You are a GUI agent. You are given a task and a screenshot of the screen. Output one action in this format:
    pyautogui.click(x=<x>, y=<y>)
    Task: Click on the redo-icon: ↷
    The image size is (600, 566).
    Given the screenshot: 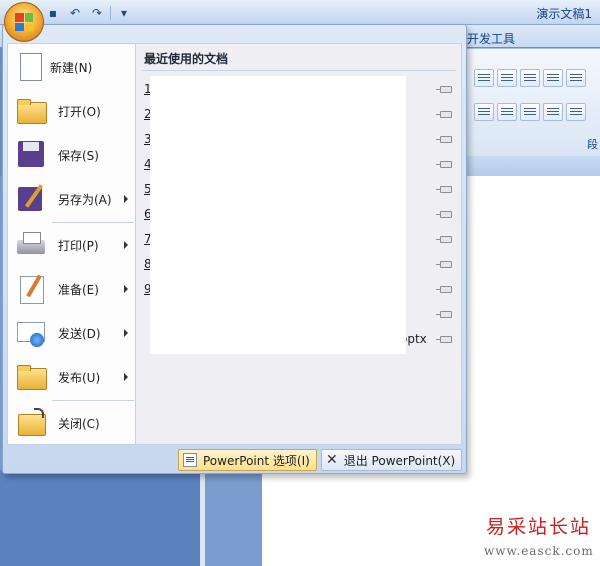 What is the action you would take?
    pyautogui.click(x=97, y=12)
    